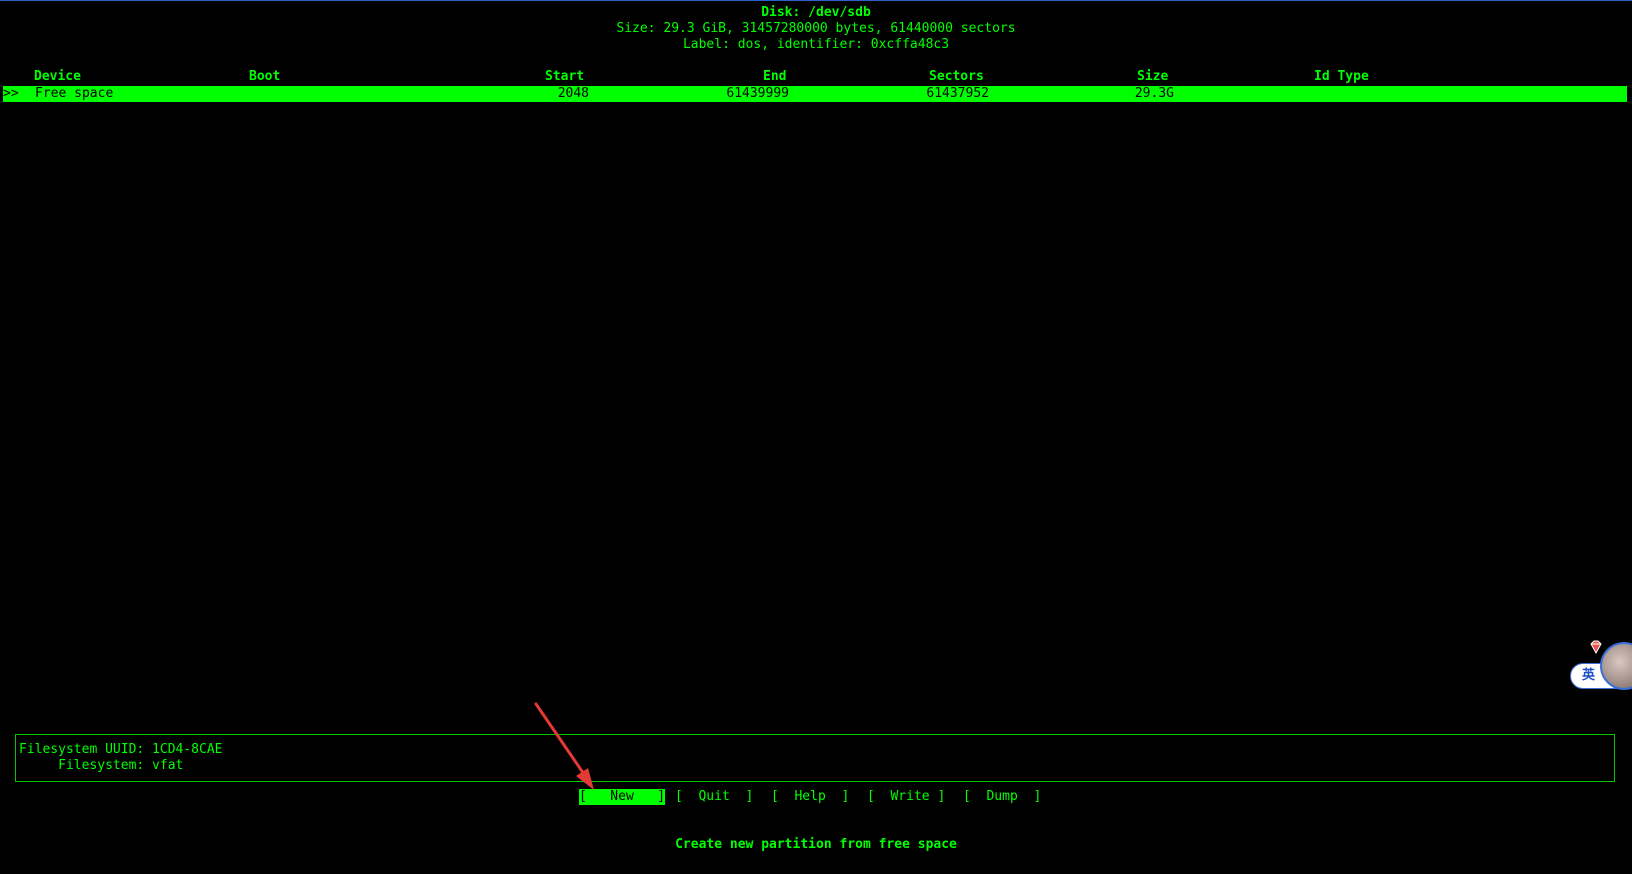 The image size is (1632, 874). I want to click on disk-title: Disk: /dev/sdb, so click(816, 12).